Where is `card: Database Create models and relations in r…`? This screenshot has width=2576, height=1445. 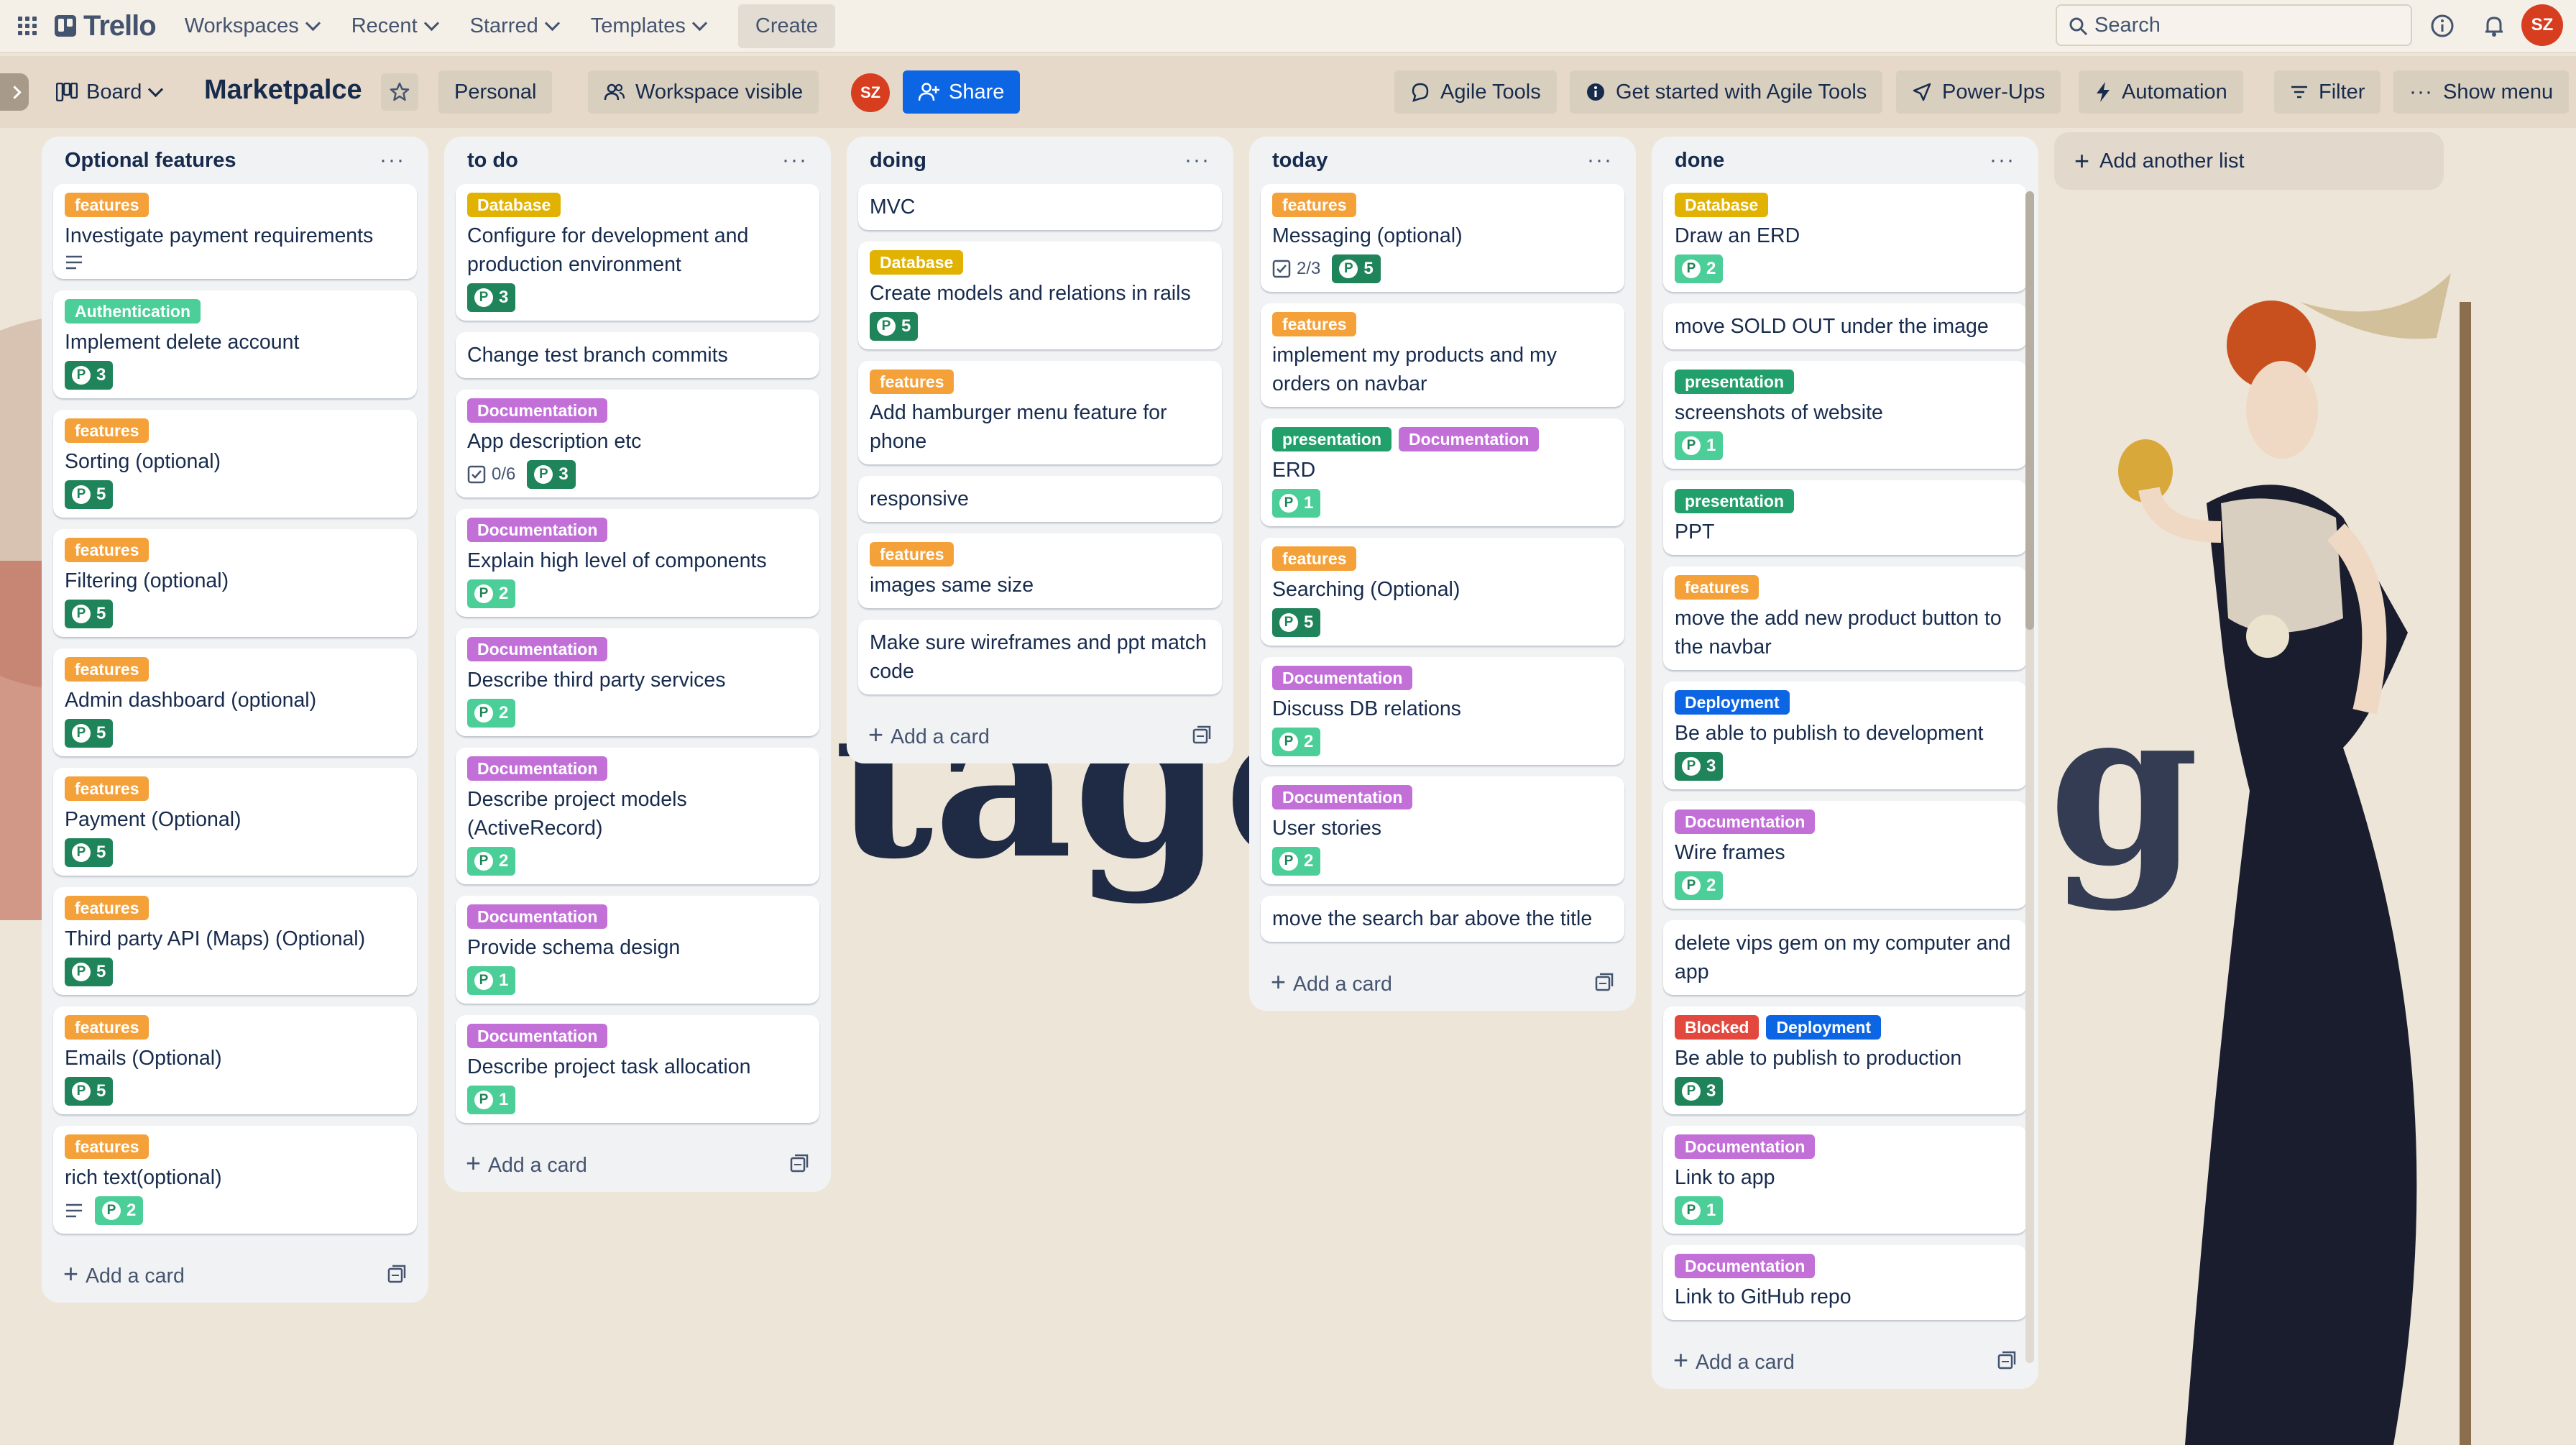
card: Database Create models and relations in r… is located at coordinates (1040, 295).